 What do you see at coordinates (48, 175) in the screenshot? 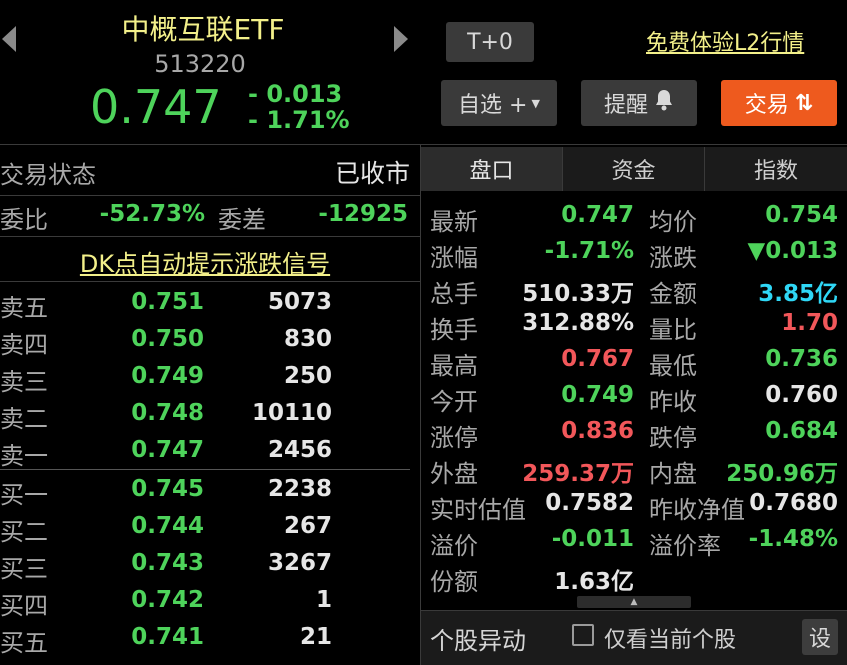
I see `trading-status-label: 交易状态` at bounding box center [48, 175].